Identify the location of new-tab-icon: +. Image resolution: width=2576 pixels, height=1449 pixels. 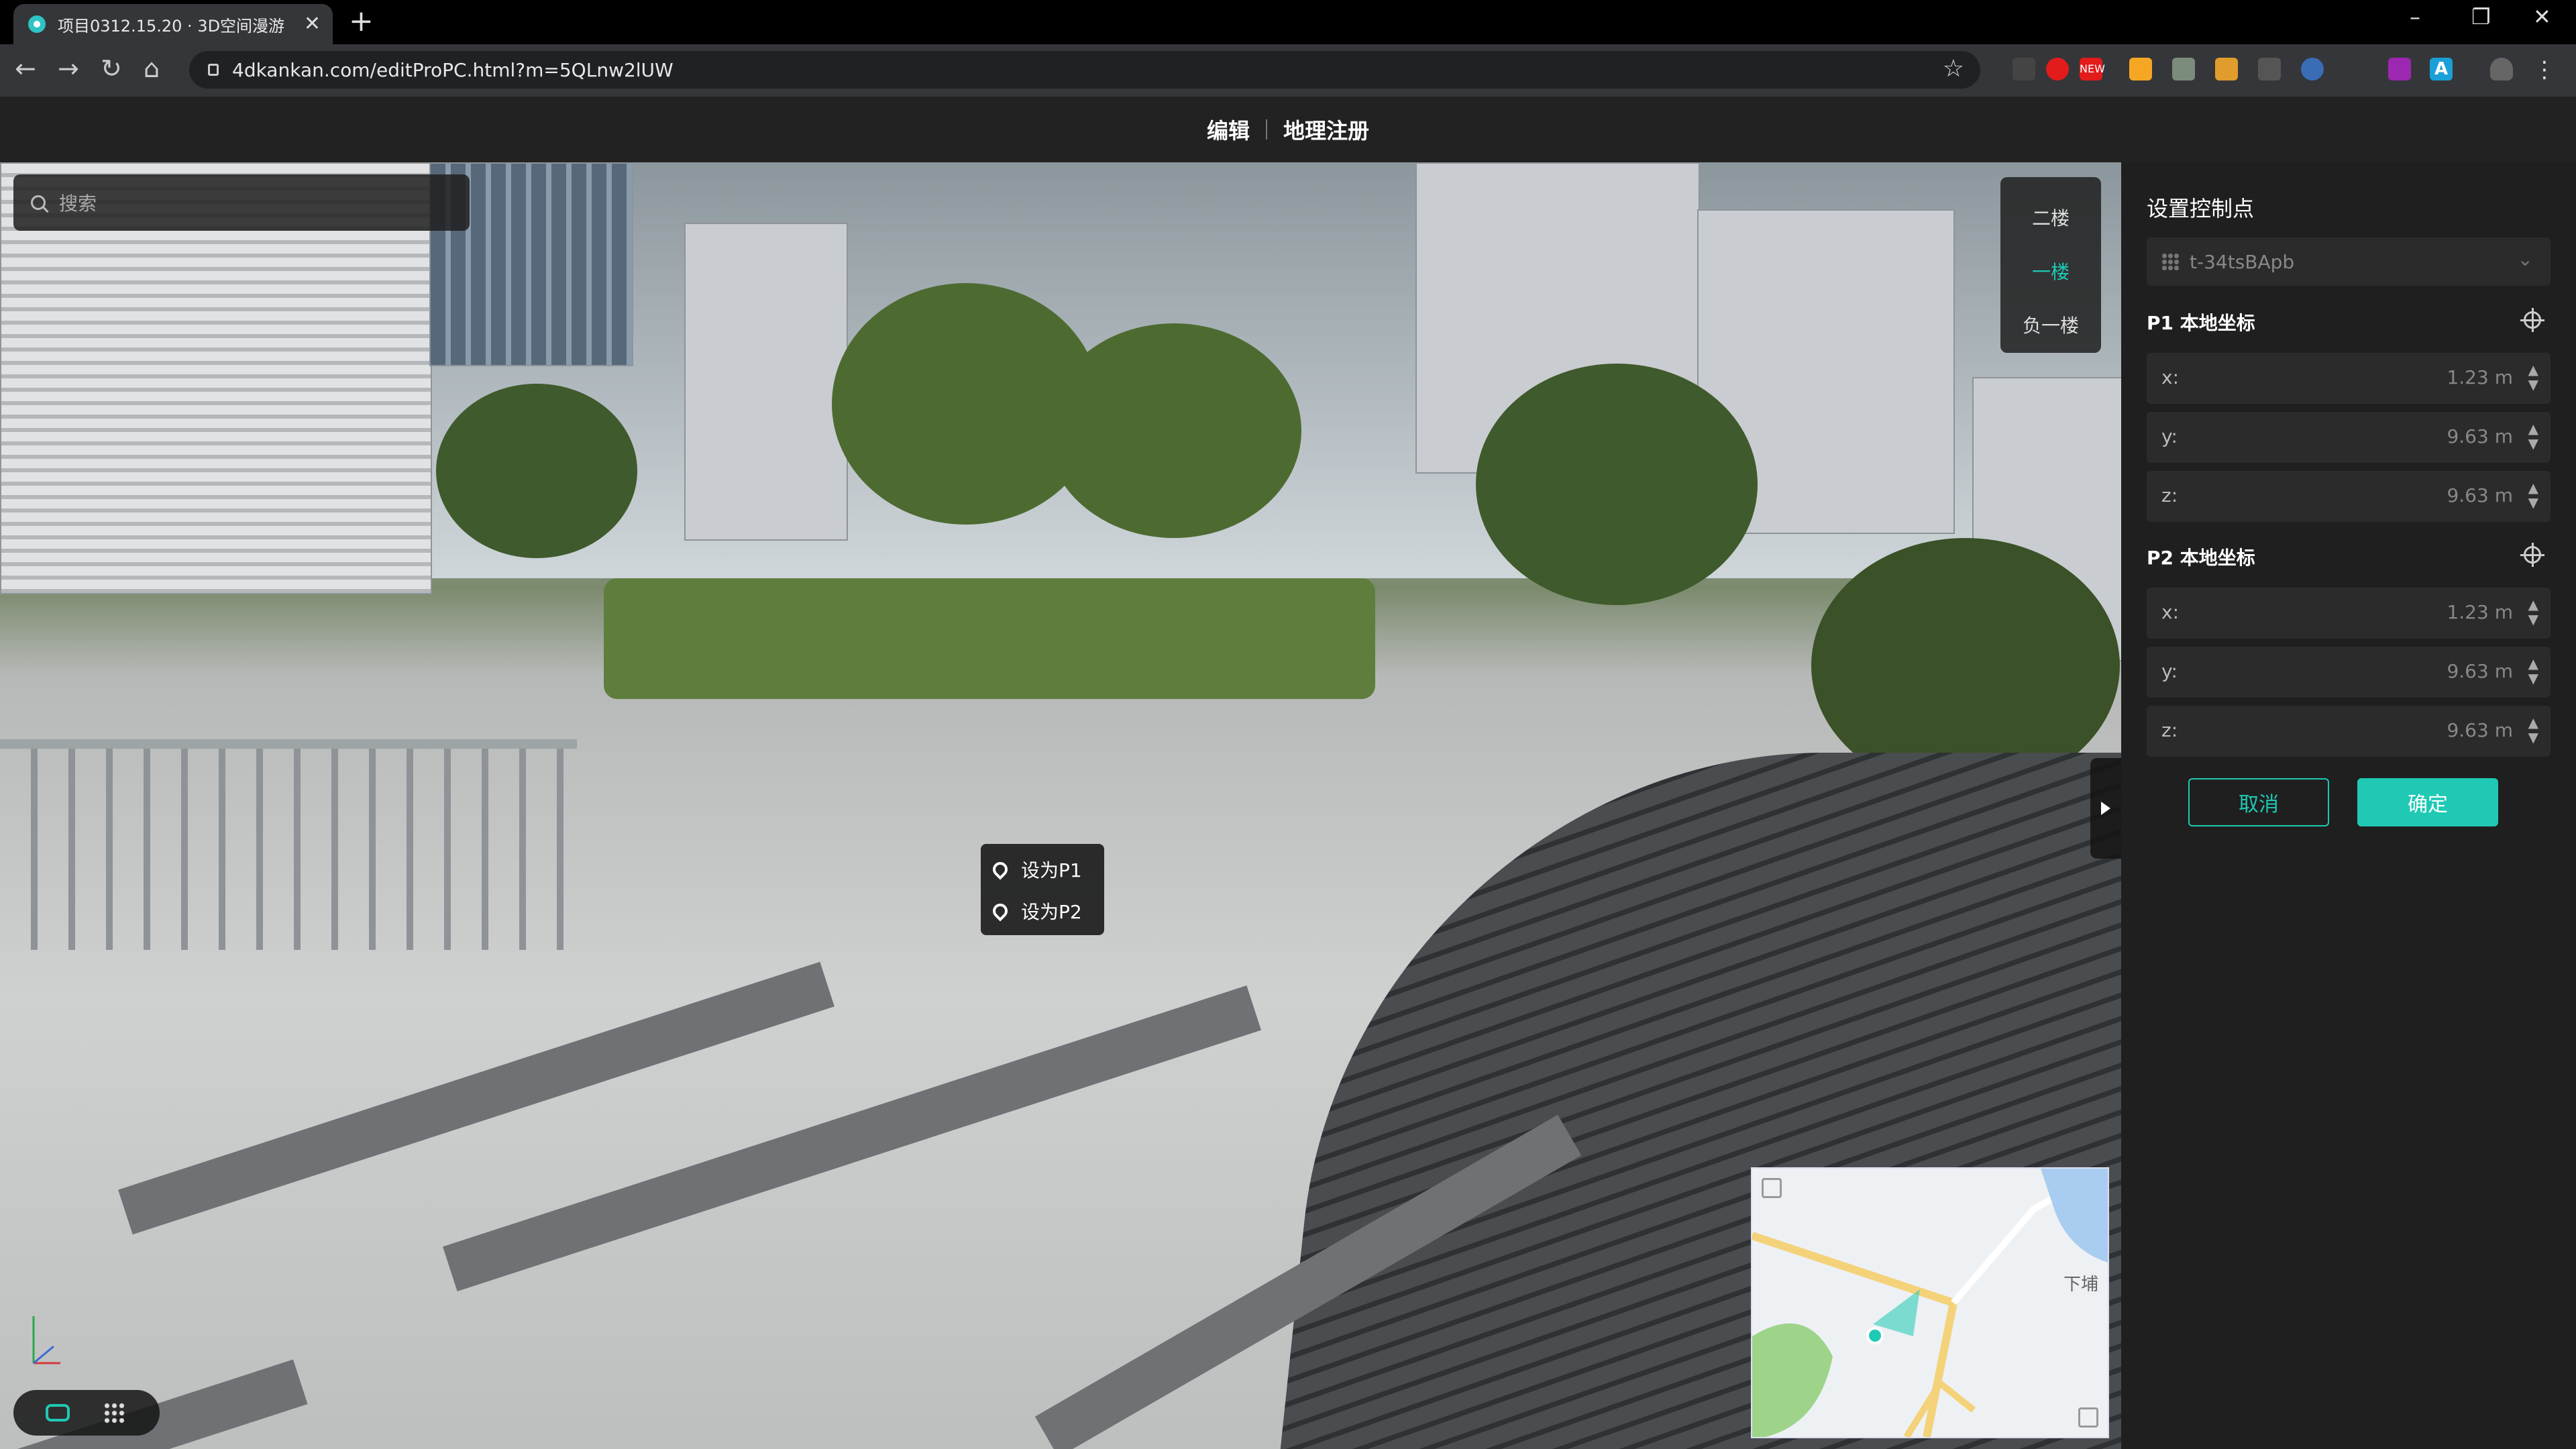
(361, 21).